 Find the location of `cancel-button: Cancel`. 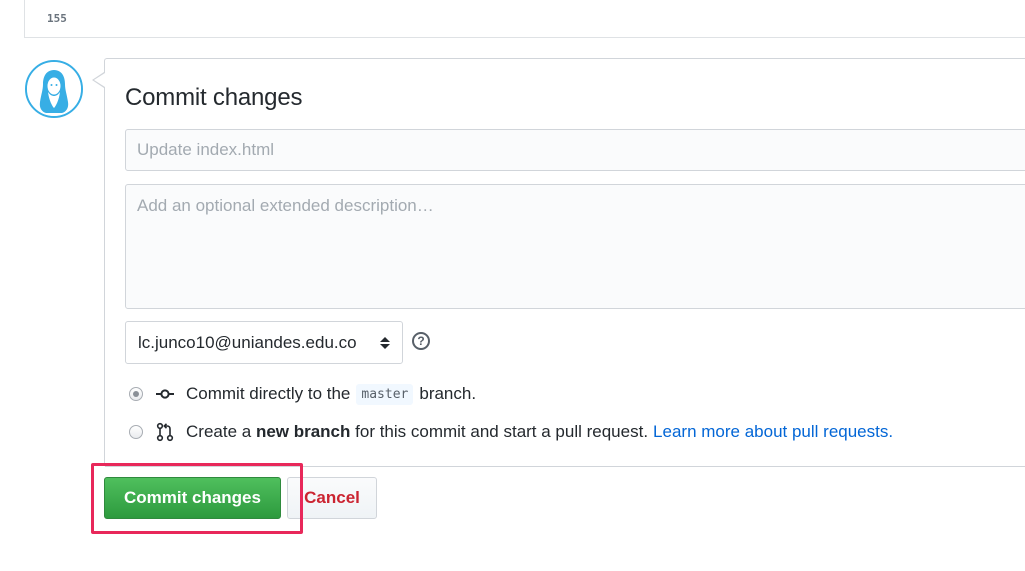

cancel-button: Cancel is located at coordinates (332, 498).